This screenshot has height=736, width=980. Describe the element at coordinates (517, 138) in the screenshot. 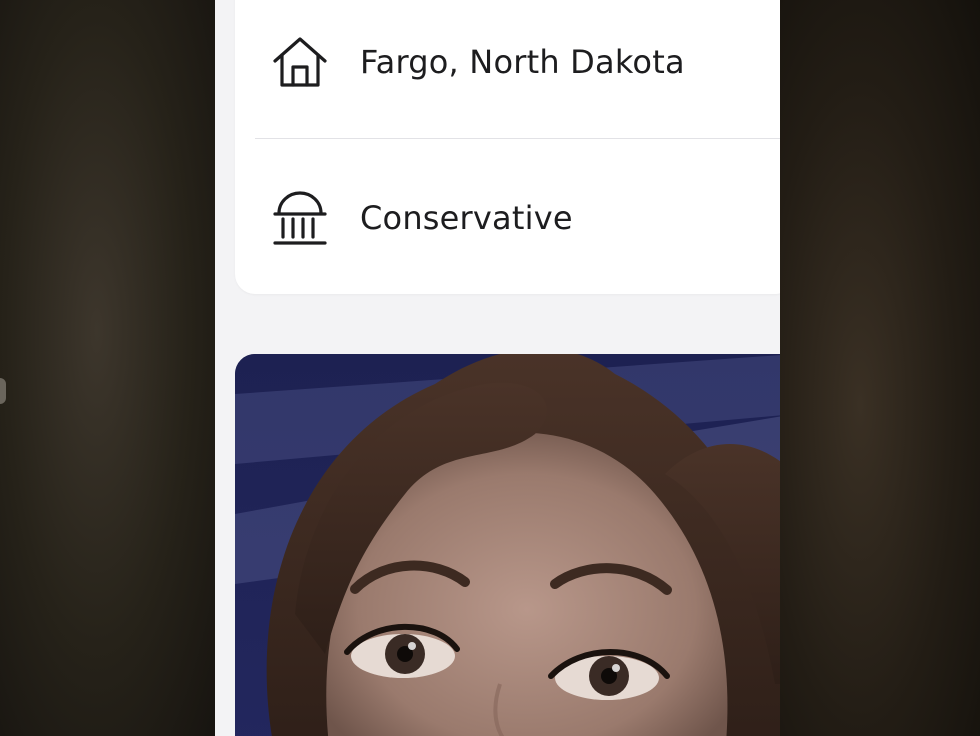

I see `detail-divider` at that location.